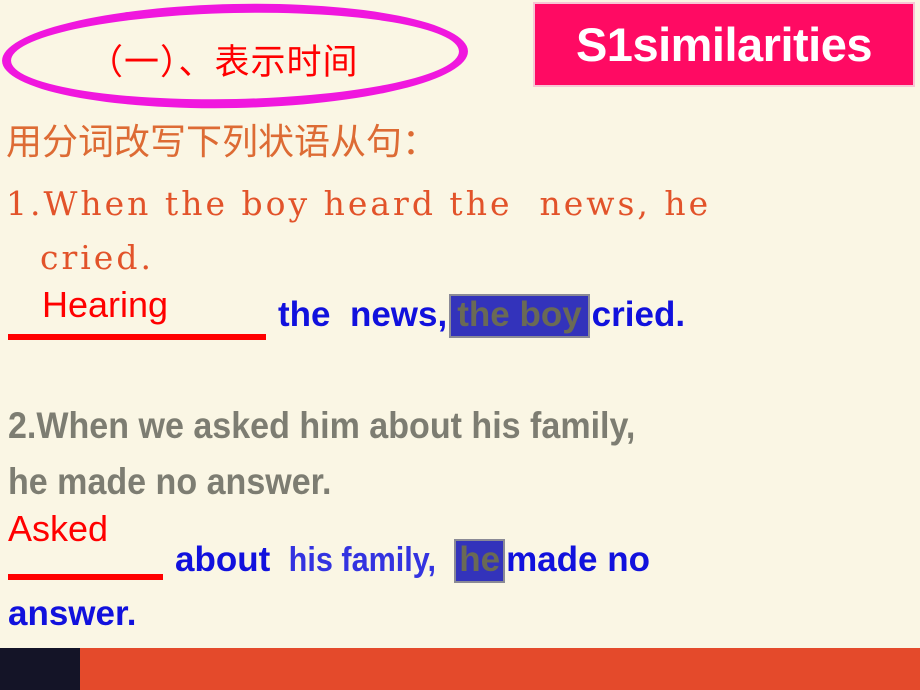  What do you see at coordinates (85, 577) in the screenshot?
I see `answer-2-blank-rule` at bounding box center [85, 577].